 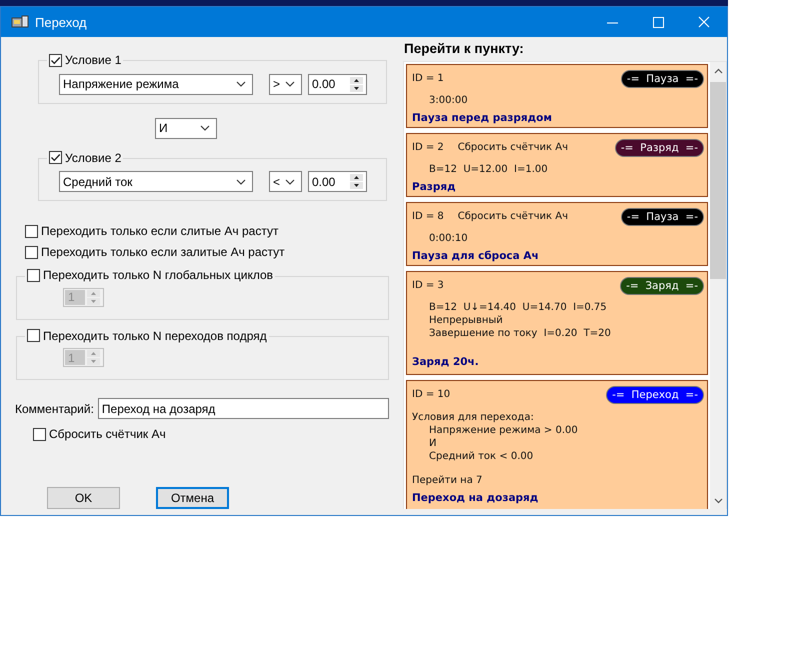 What do you see at coordinates (20, 22) in the screenshot?
I see `device-icon` at bounding box center [20, 22].